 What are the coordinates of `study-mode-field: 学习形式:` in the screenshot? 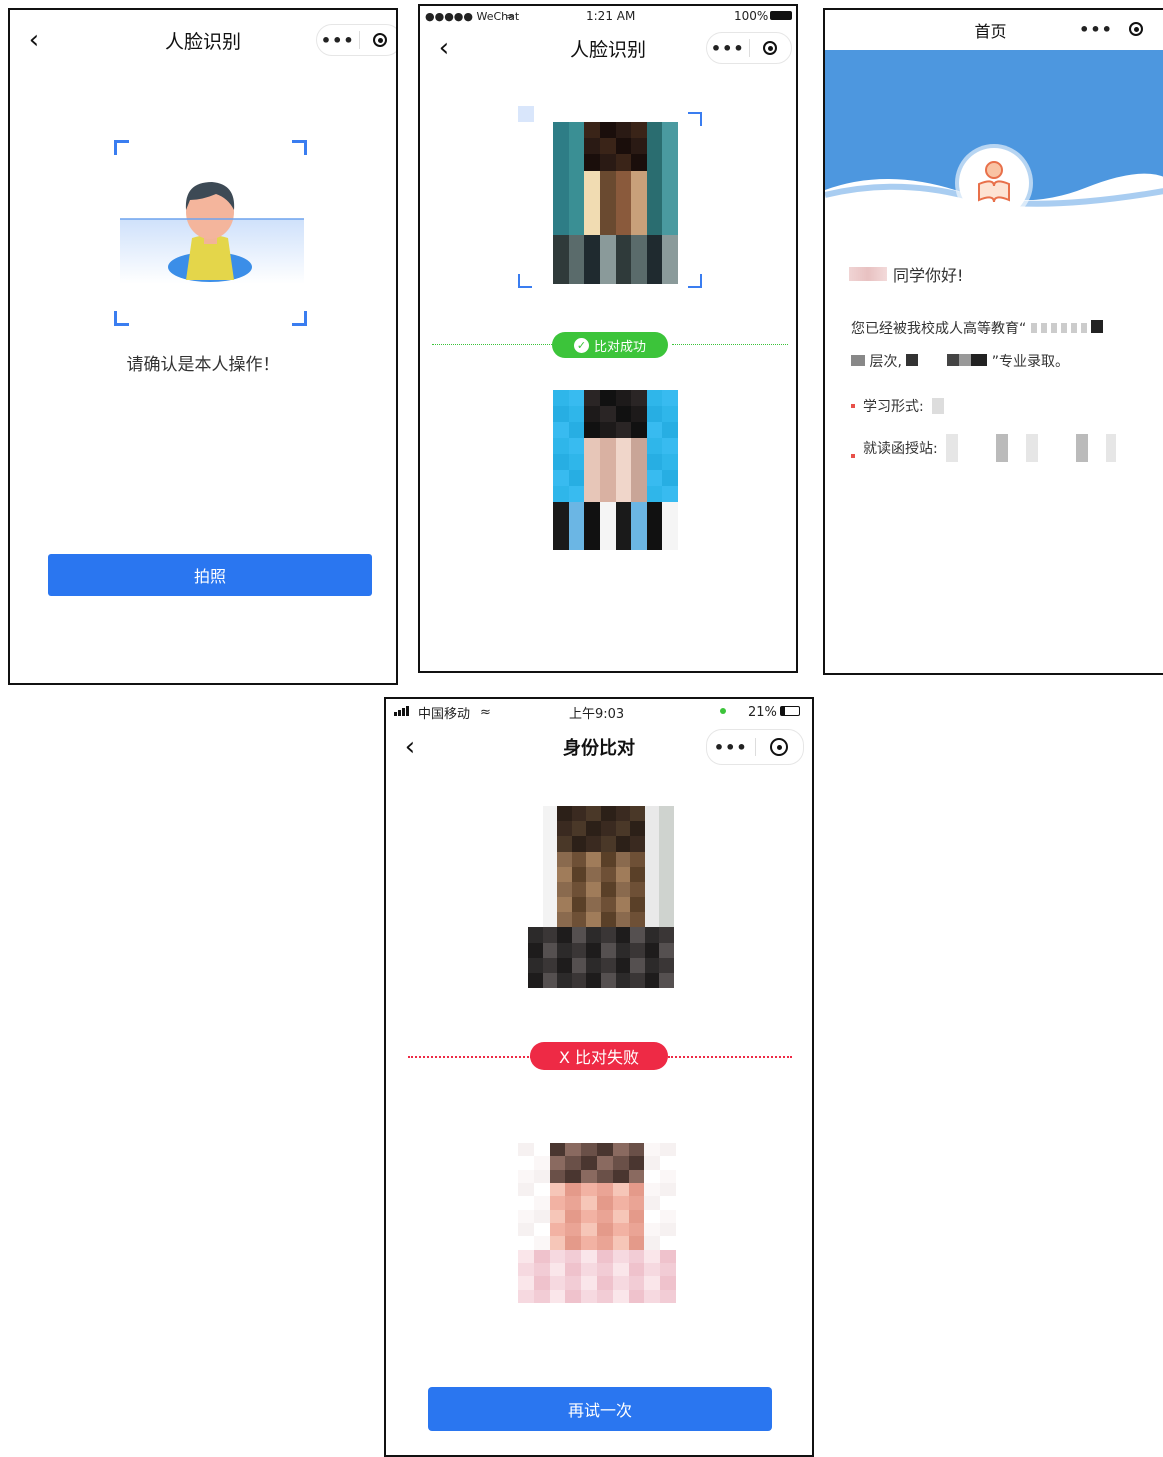 It's located at (897, 406).